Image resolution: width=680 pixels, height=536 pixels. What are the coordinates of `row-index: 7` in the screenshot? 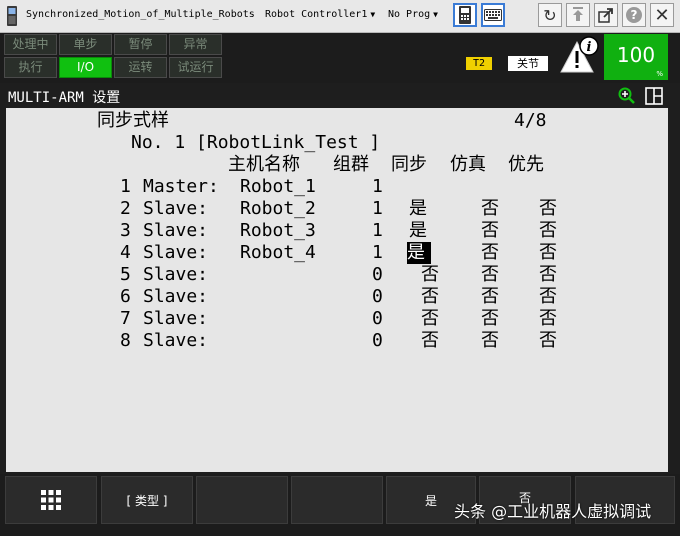 It's located at (125, 318).